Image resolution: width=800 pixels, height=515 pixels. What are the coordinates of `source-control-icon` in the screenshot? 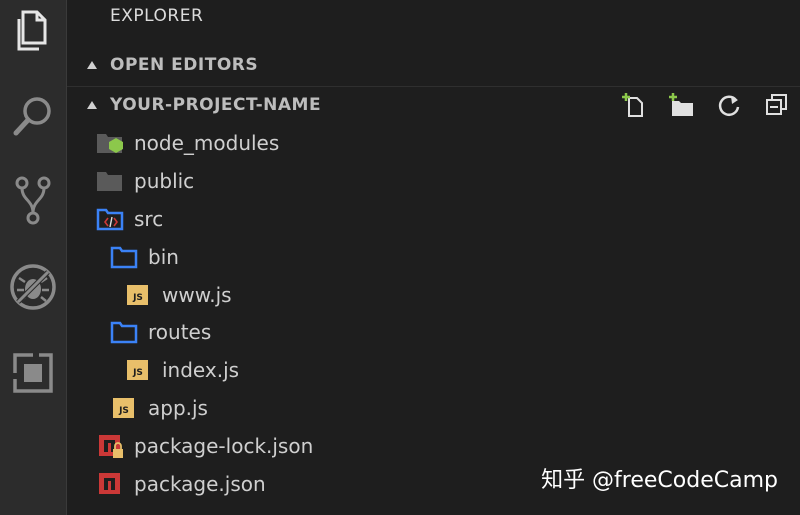 It's located at (33, 200).